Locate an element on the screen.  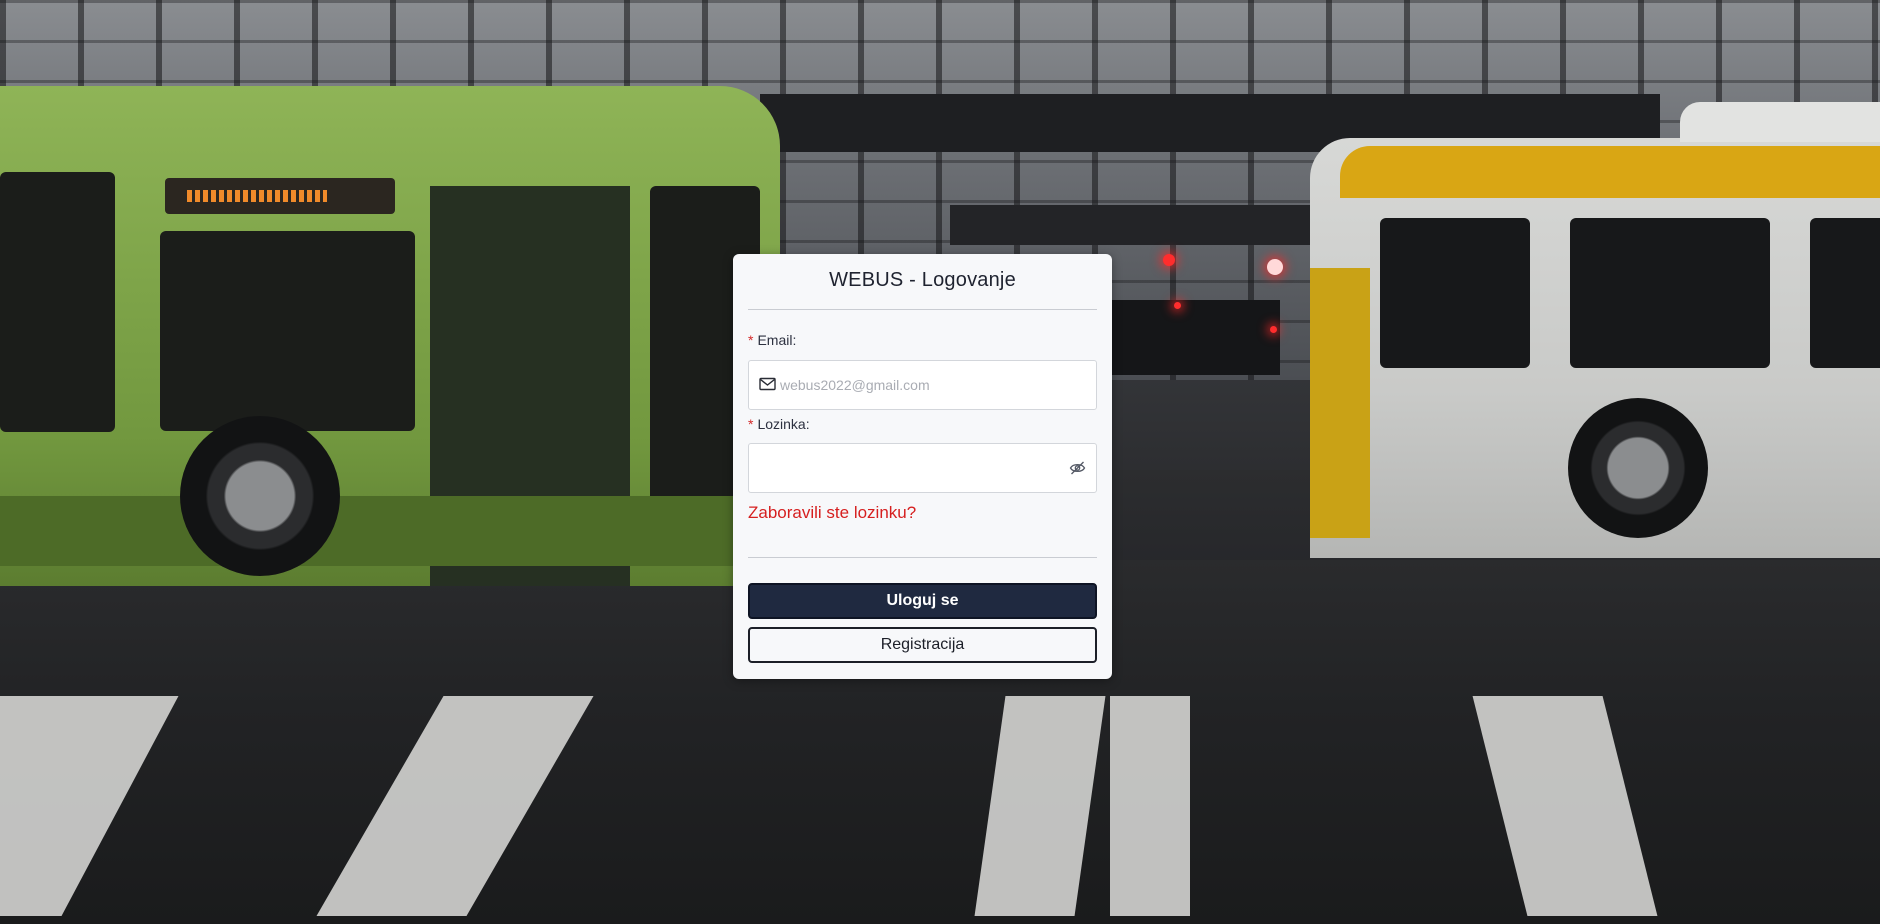
bus-lower-panel is located at coordinates (390, 531).